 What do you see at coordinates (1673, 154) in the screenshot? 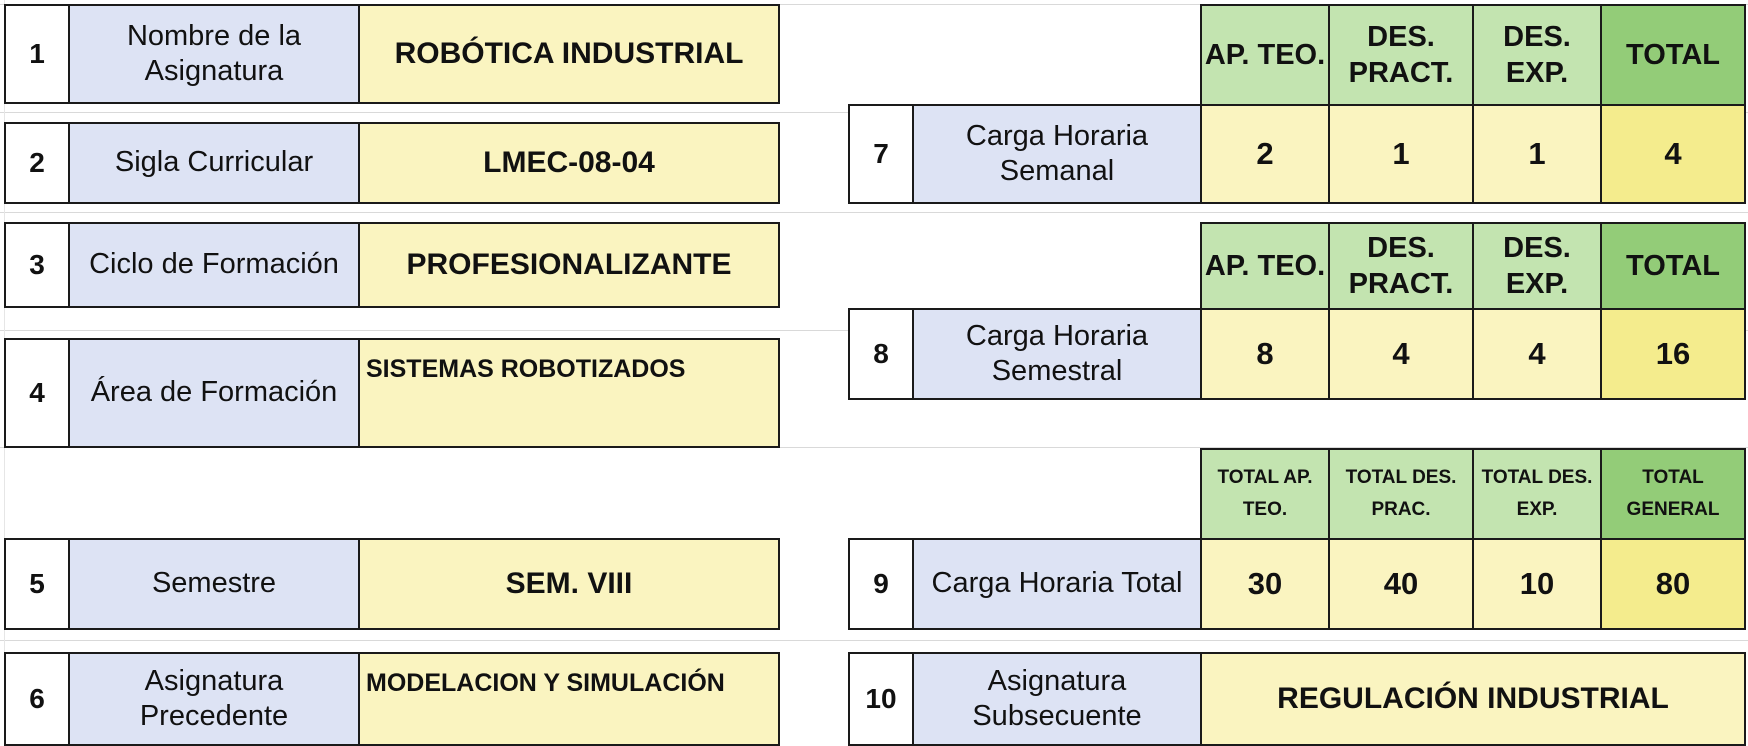
I see `weekly-total-value: 4` at bounding box center [1673, 154].